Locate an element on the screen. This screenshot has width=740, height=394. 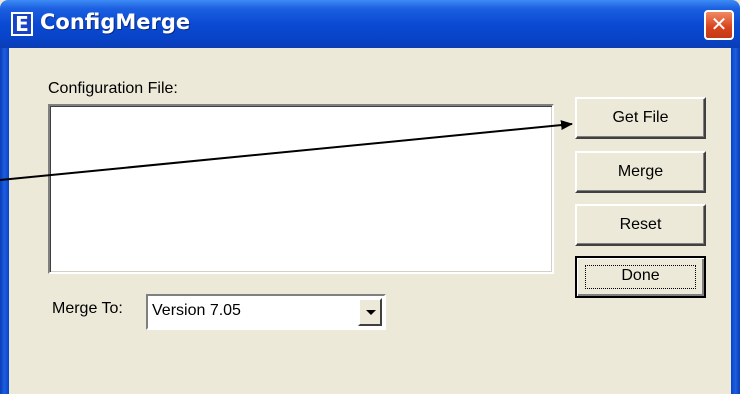
annotation-arrow is located at coordinates (286, 150).